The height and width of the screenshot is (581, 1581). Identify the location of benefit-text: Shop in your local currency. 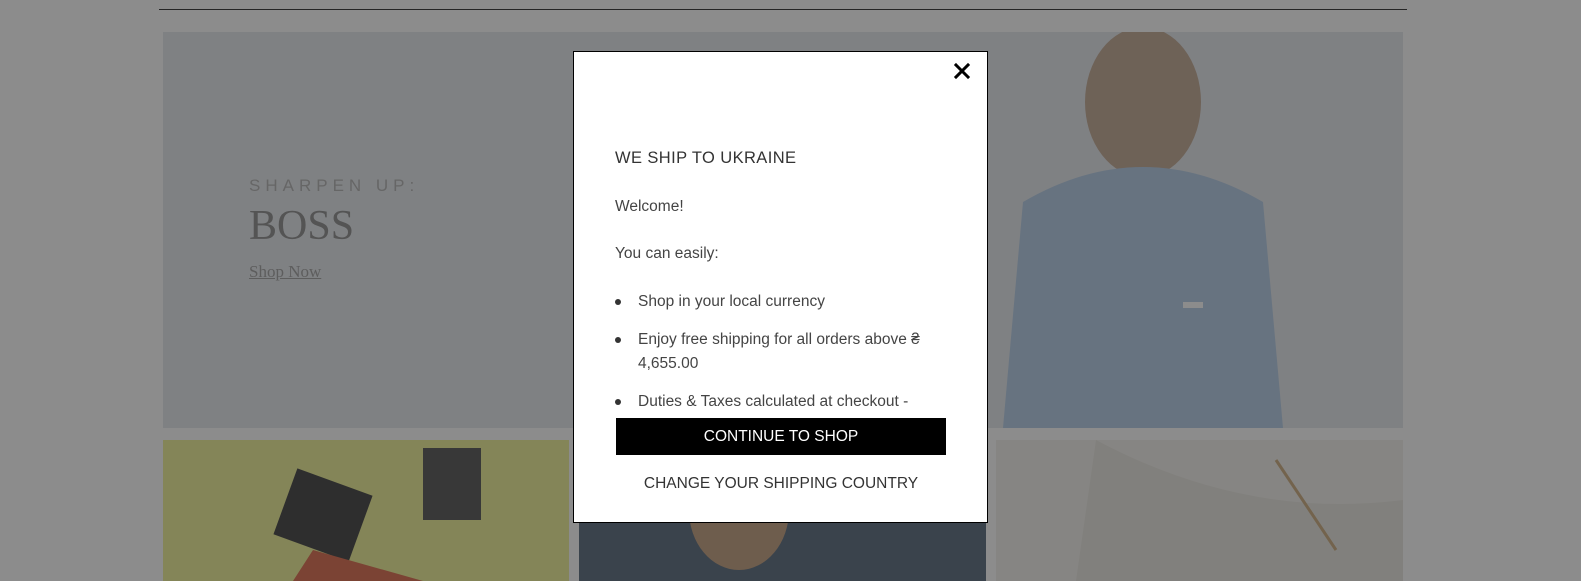
(731, 301).